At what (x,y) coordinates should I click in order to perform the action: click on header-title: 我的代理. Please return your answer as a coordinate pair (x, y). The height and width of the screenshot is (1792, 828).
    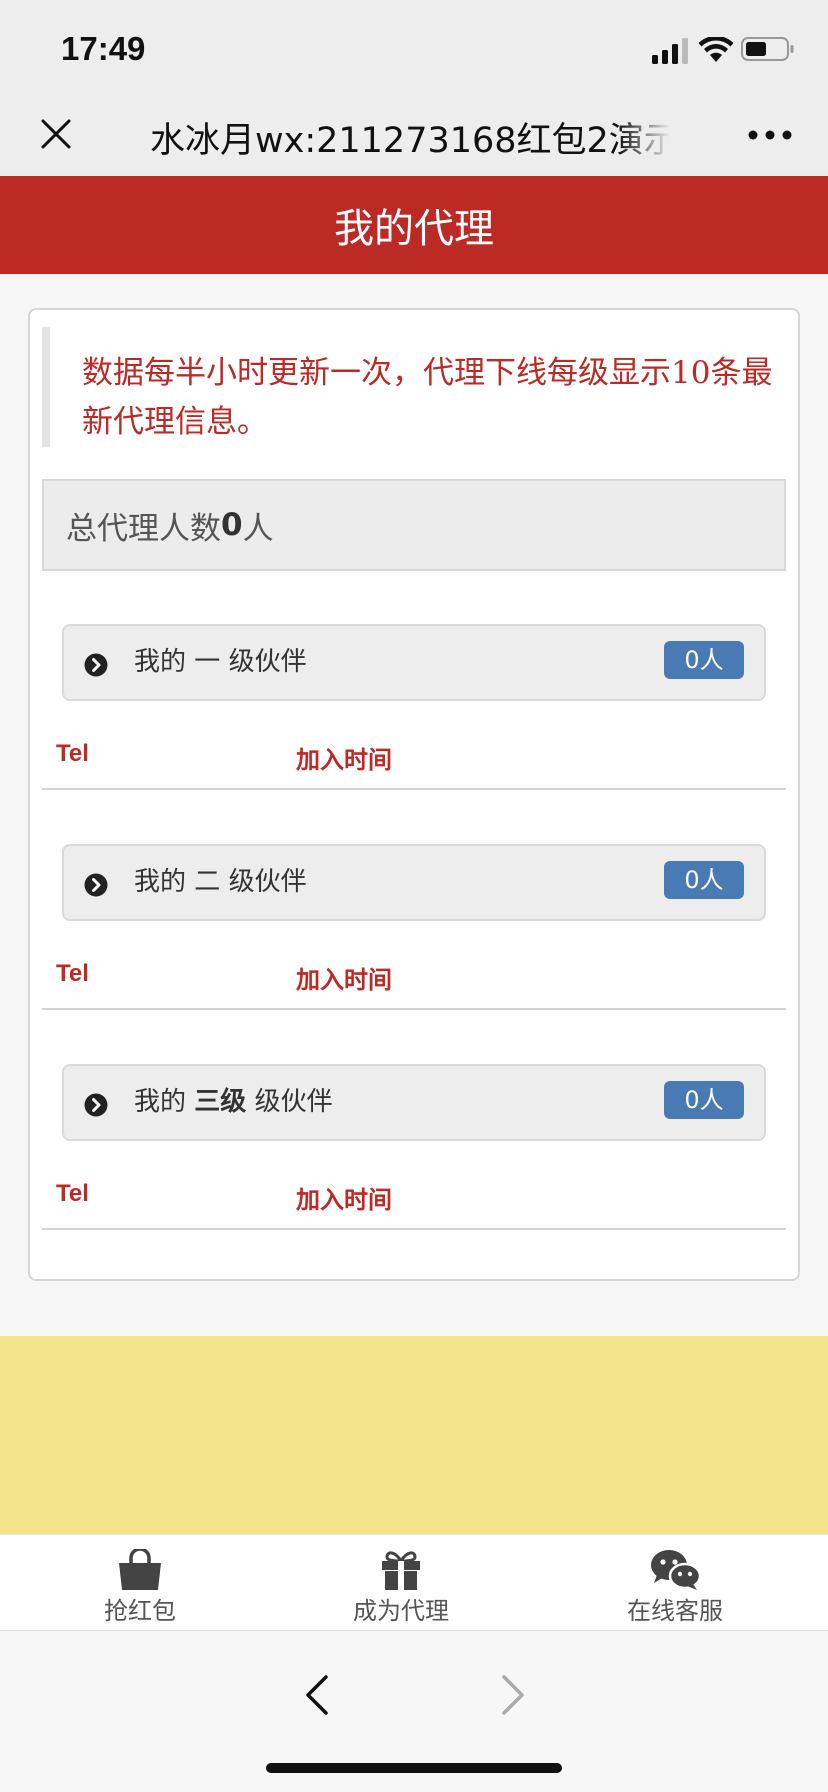
    Looking at the image, I should click on (414, 229).